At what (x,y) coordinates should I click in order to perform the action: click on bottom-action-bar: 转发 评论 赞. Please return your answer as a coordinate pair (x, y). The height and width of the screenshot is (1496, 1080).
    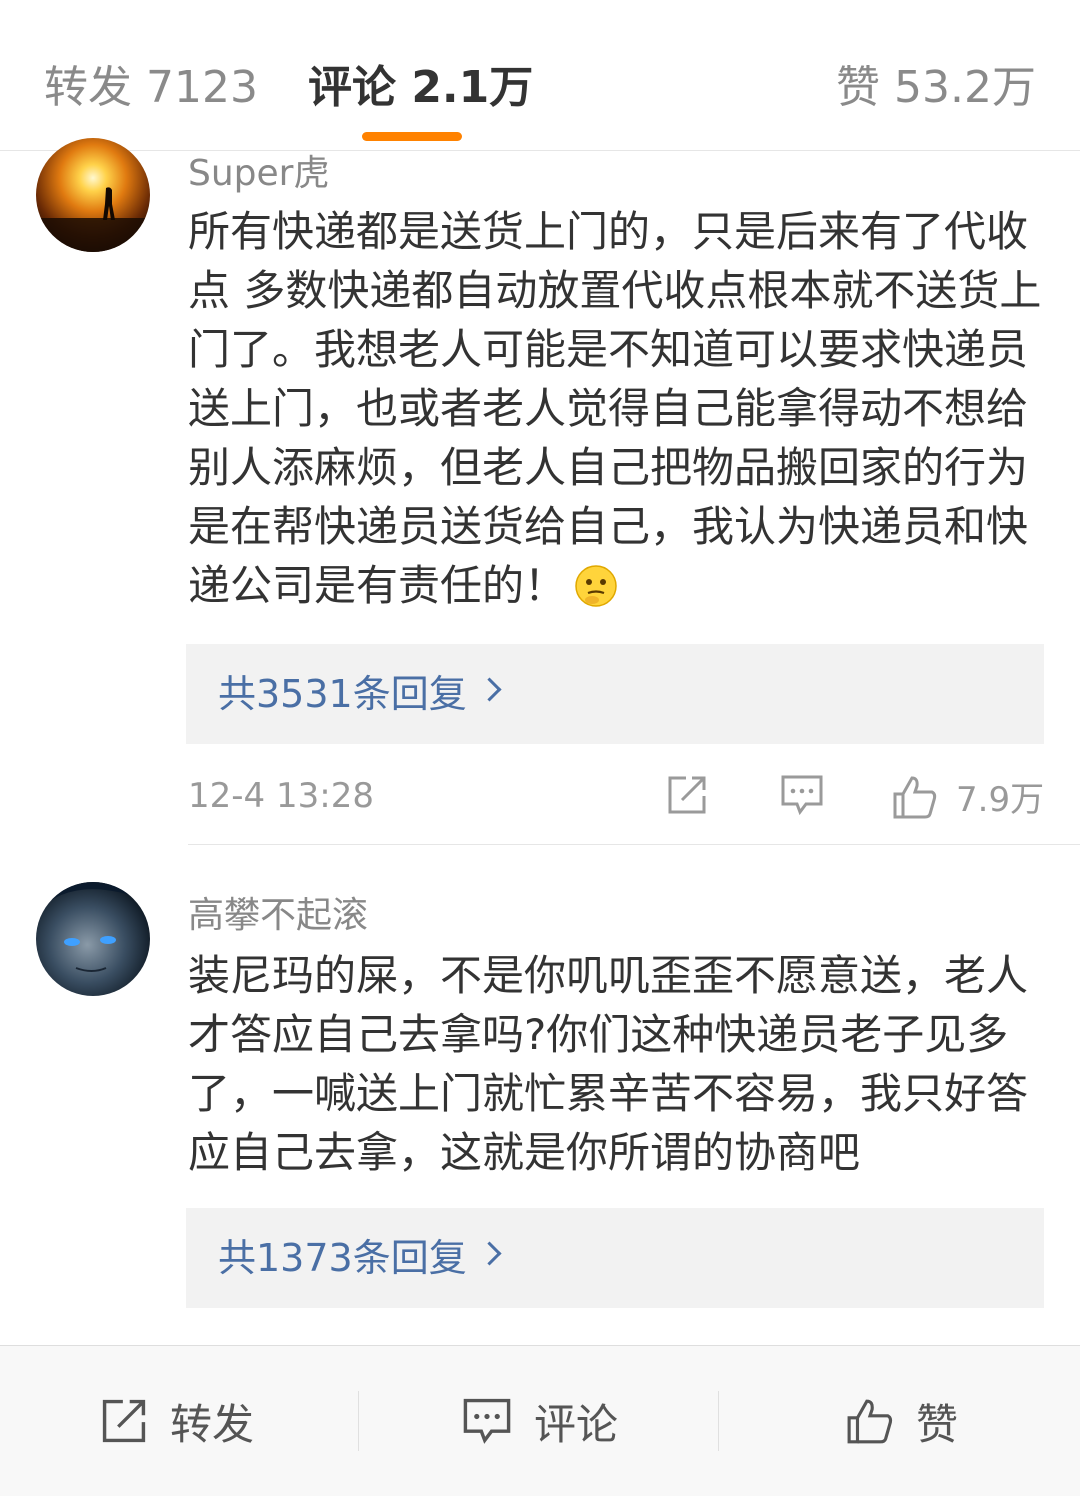
    Looking at the image, I should click on (540, 1420).